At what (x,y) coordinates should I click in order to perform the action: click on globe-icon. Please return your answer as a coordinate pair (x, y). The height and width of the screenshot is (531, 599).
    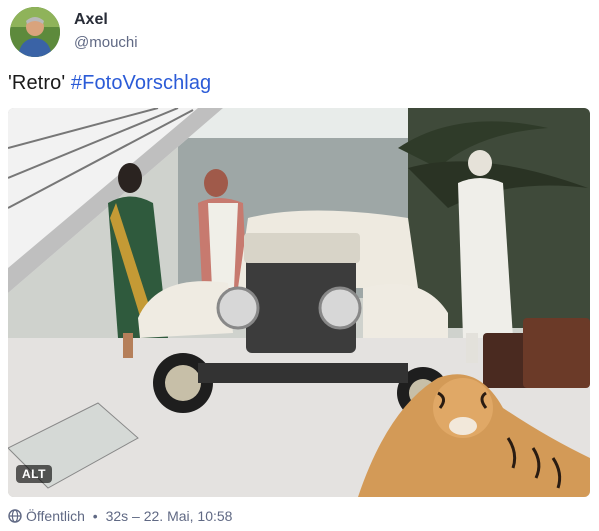
    Looking at the image, I should click on (15, 516).